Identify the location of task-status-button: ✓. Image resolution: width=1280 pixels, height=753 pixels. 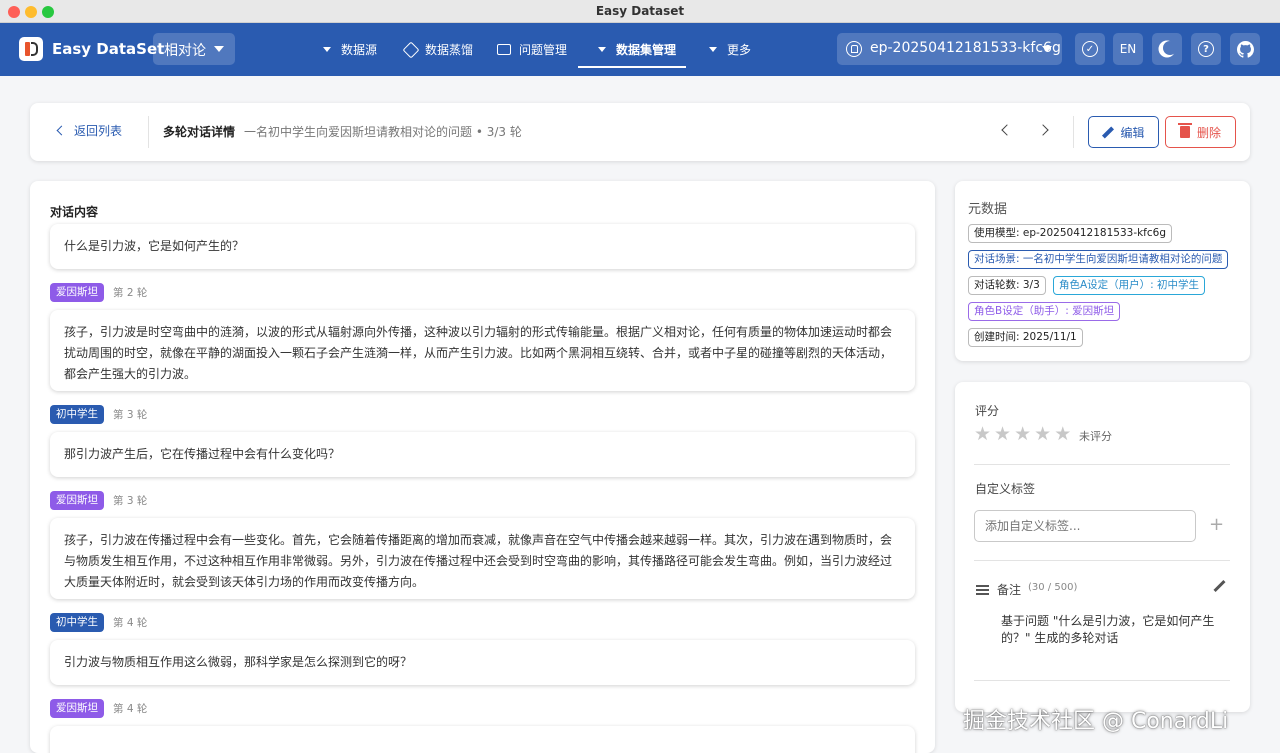
(1090, 49).